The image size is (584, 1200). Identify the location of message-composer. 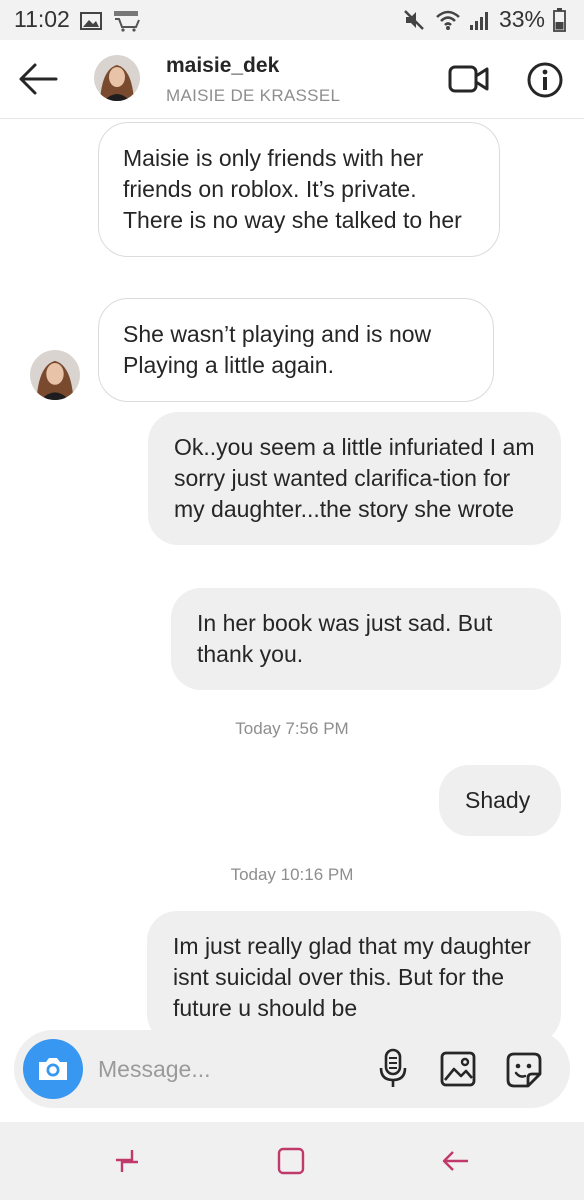
(292, 1069).